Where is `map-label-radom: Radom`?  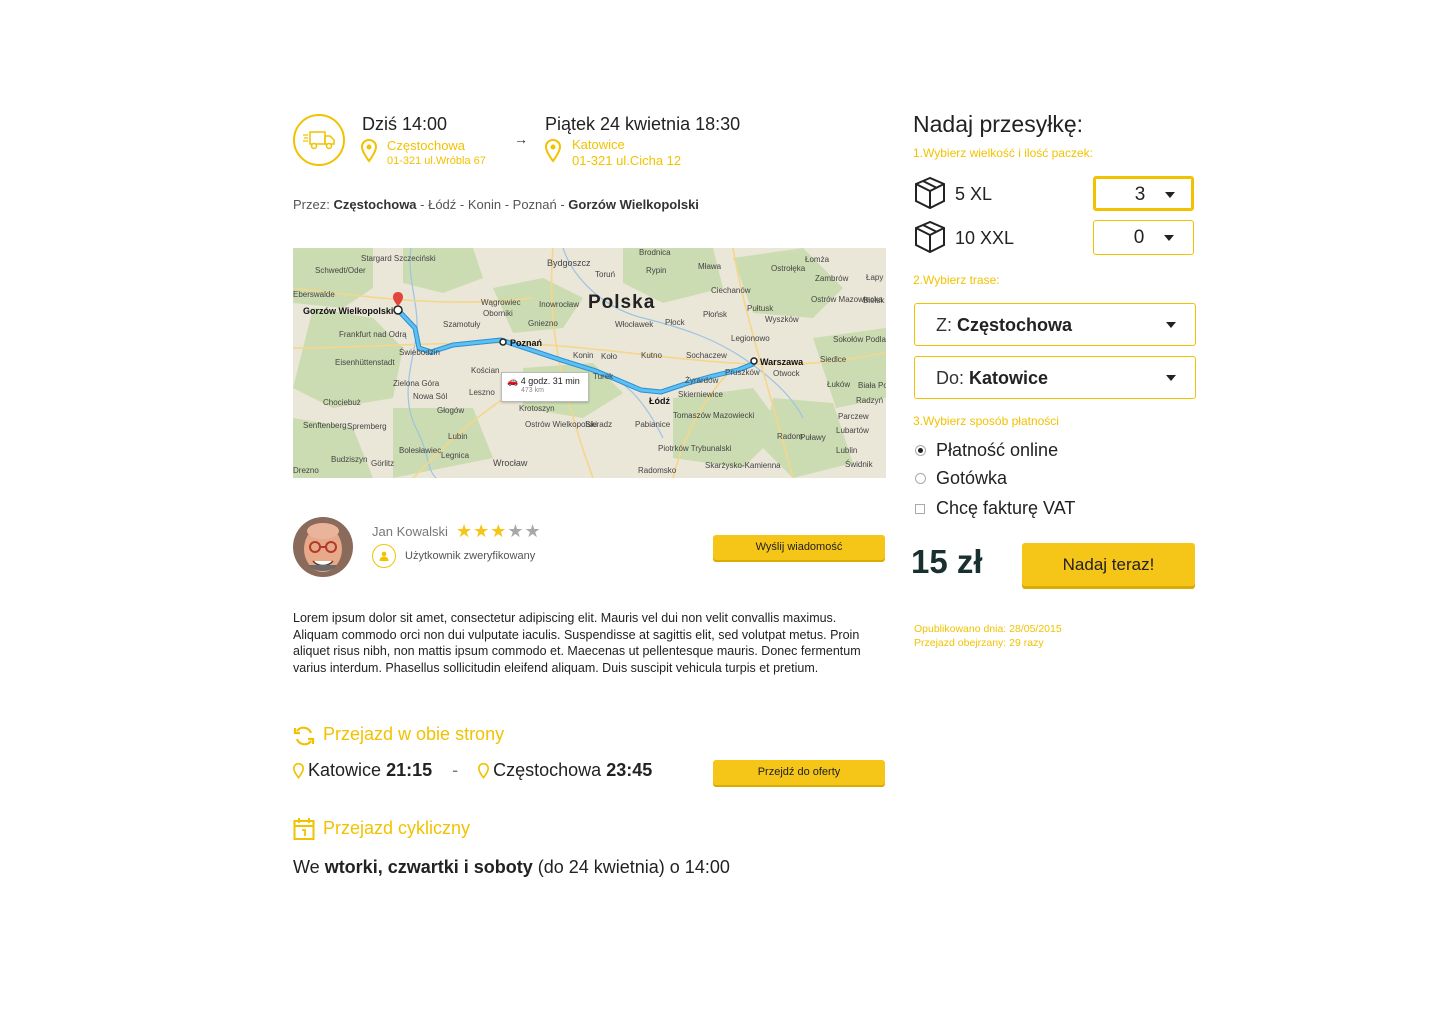 map-label-radom: Radom is located at coordinates (790, 436).